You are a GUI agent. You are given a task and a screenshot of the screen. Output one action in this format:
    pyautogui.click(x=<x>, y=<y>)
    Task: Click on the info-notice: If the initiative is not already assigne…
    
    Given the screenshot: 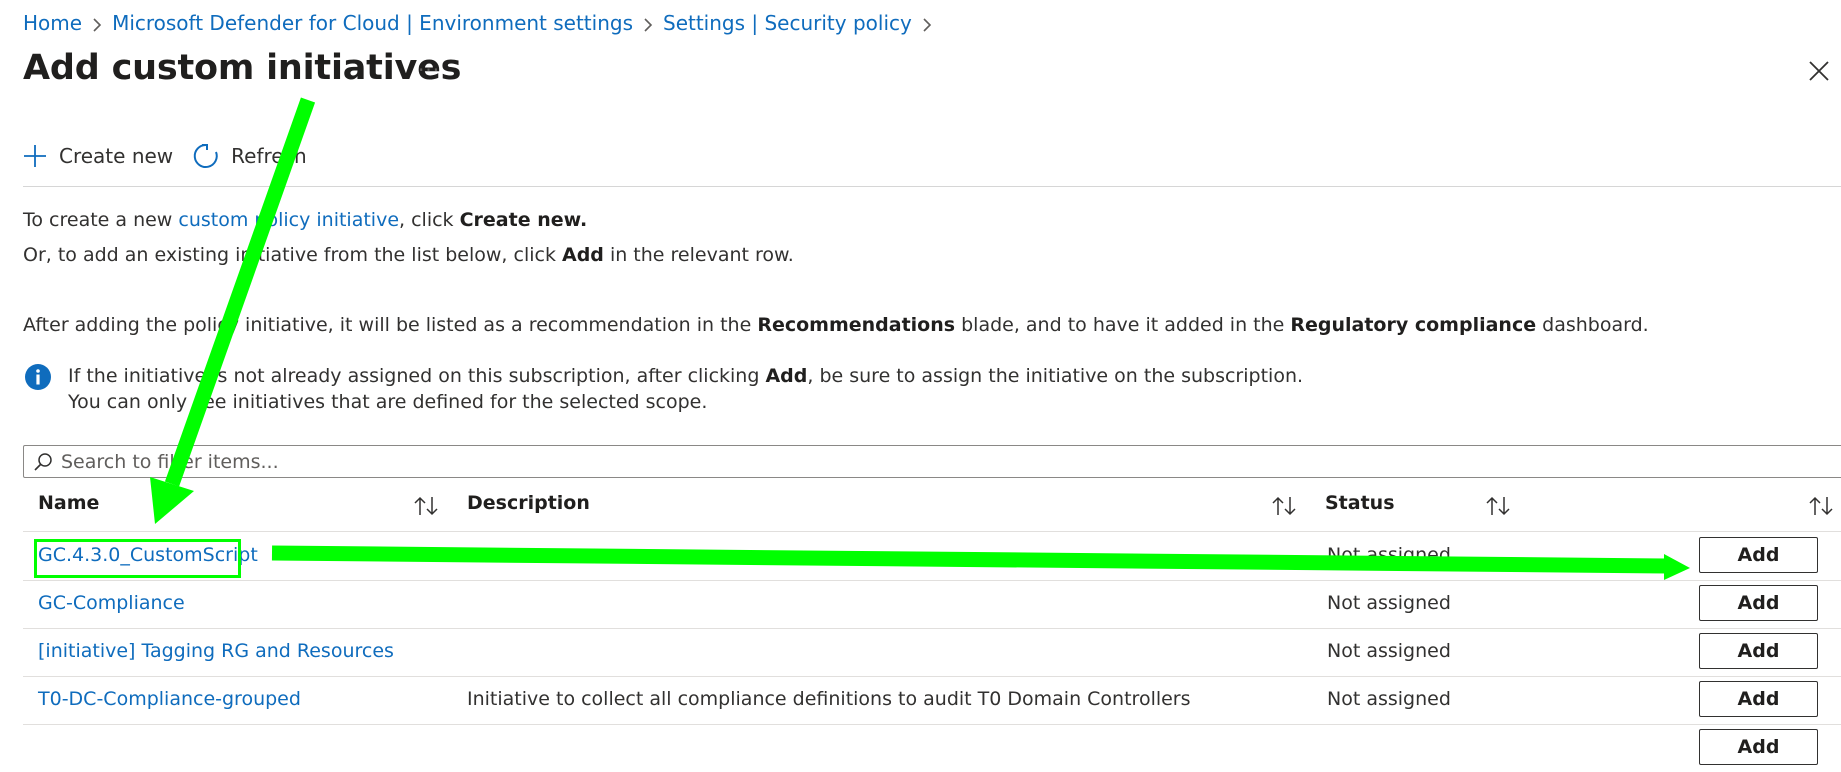 What is the action you would take?
    pyautogui.click(x=663, y=389)
    